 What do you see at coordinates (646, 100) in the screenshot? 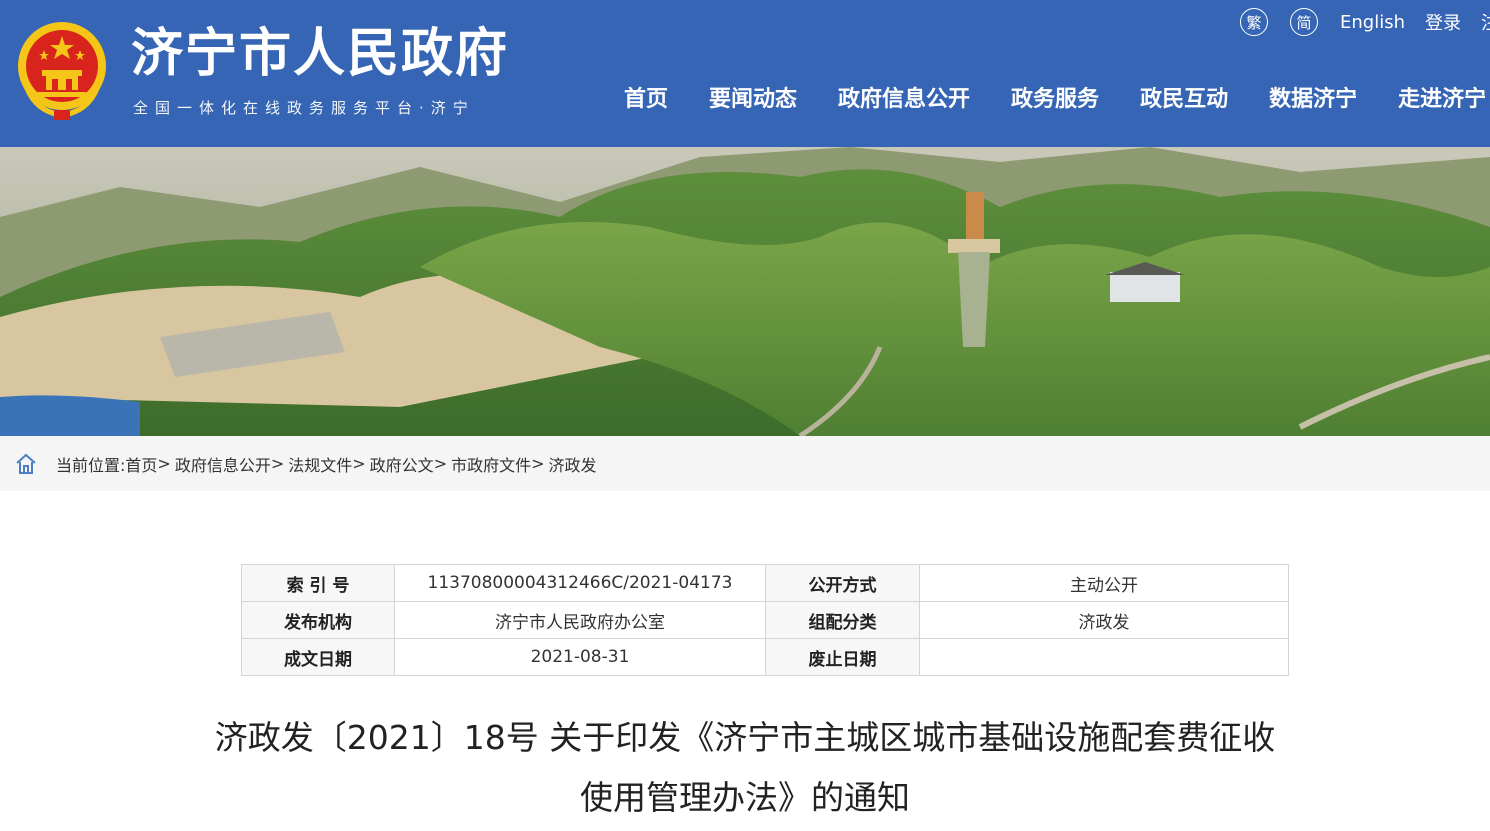
I see `nav-home: 首页` at bounding box center [646, 100].